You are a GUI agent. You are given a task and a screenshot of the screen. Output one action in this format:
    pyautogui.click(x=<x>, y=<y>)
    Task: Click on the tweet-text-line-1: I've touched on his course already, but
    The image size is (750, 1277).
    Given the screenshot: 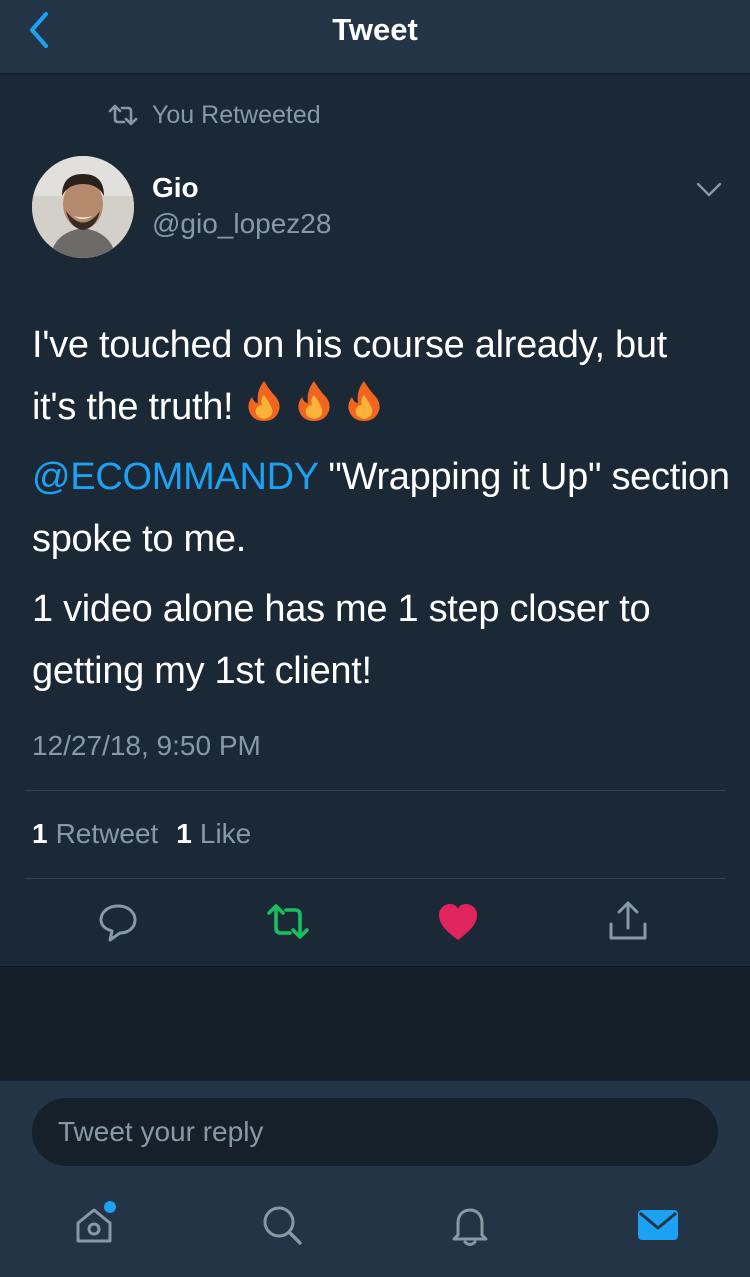 What is the action you would take?
    pyautogui.click(x=349, y=345)
    